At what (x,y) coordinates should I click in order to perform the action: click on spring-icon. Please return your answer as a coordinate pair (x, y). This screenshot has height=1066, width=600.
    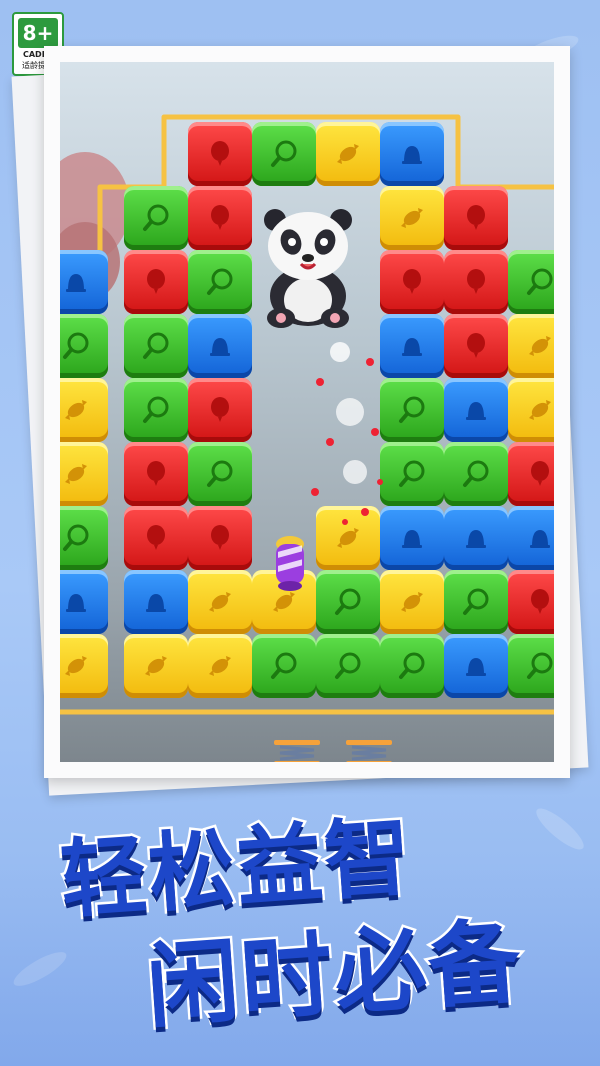
    Looking at the image, I should click on (369, 751).